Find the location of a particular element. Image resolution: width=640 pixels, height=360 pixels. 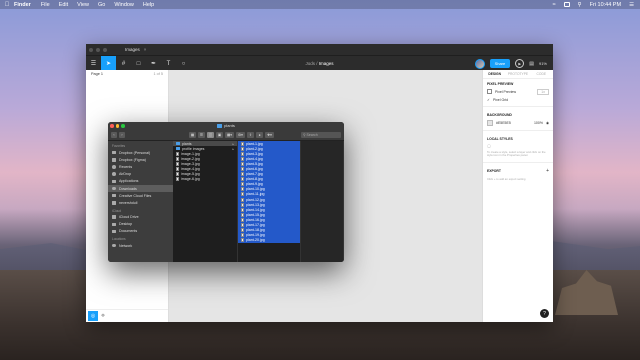

menu-file: File is located at coordinates (45, 5).